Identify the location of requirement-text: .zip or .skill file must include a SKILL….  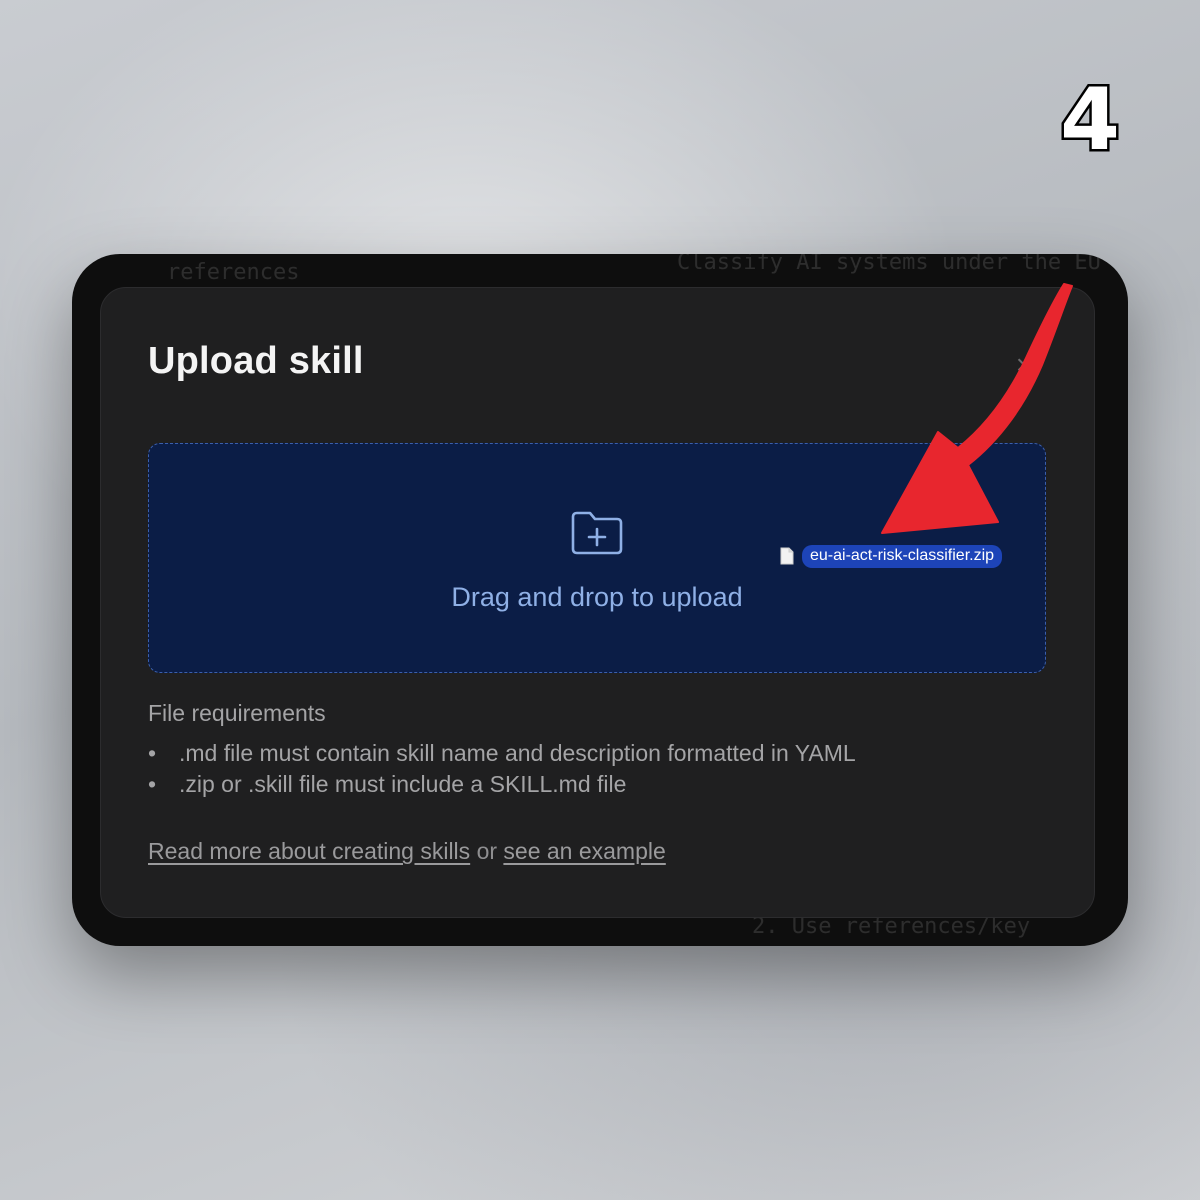
(403, 784).